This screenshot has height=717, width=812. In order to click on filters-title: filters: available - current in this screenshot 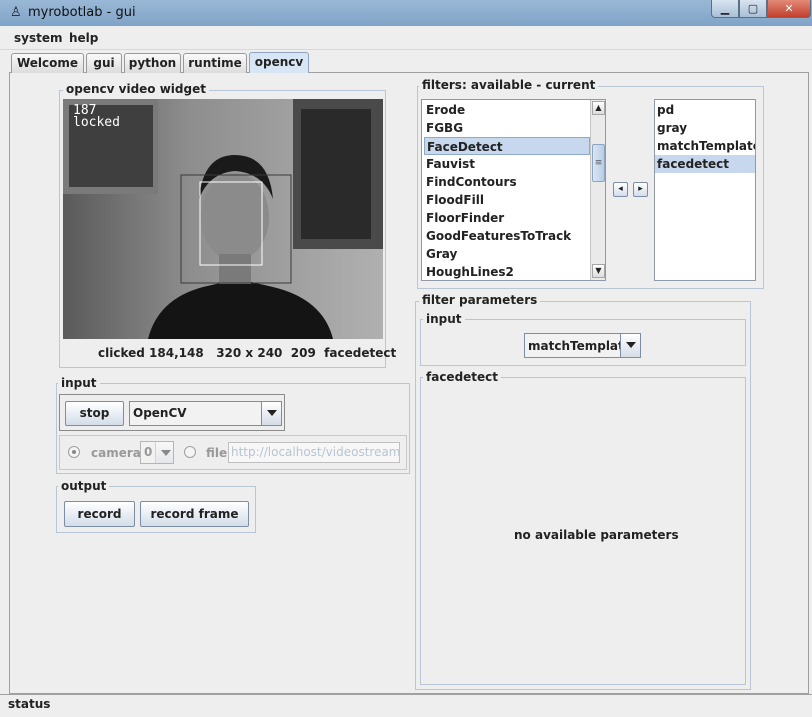, I will do `click(509, 85)`.